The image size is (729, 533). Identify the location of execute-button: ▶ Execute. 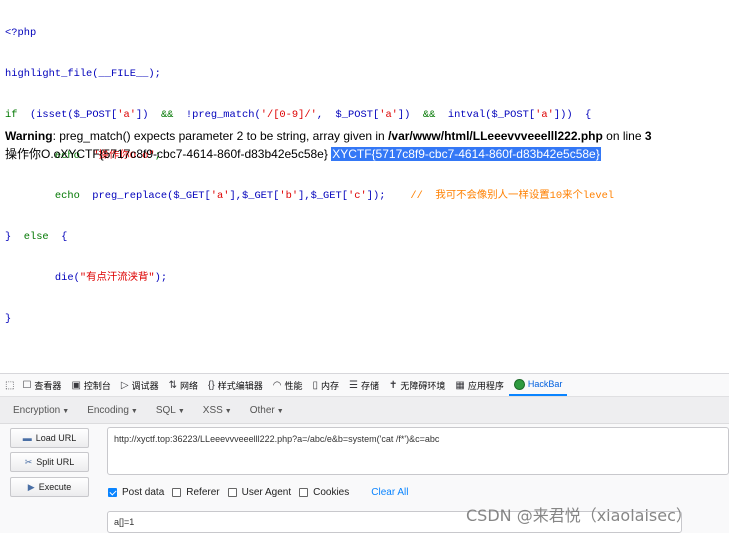
(49, 487).